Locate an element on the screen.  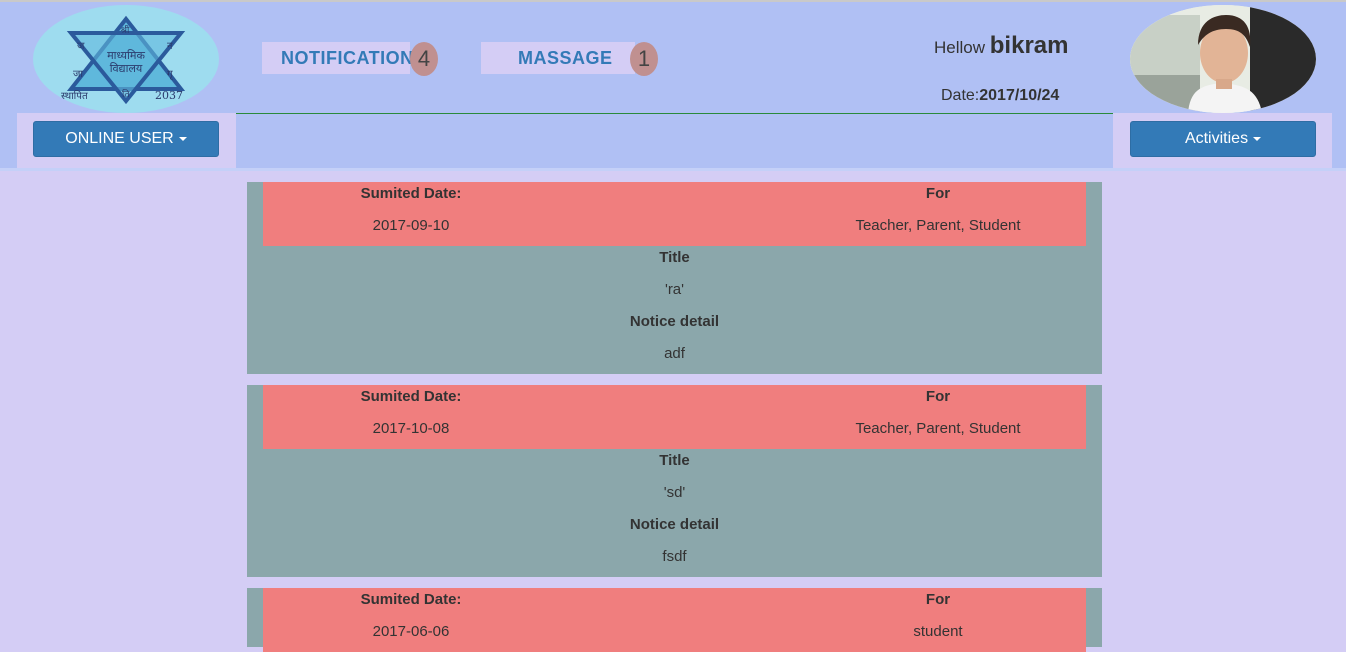
header-divider is located at coordinates (674, 113).